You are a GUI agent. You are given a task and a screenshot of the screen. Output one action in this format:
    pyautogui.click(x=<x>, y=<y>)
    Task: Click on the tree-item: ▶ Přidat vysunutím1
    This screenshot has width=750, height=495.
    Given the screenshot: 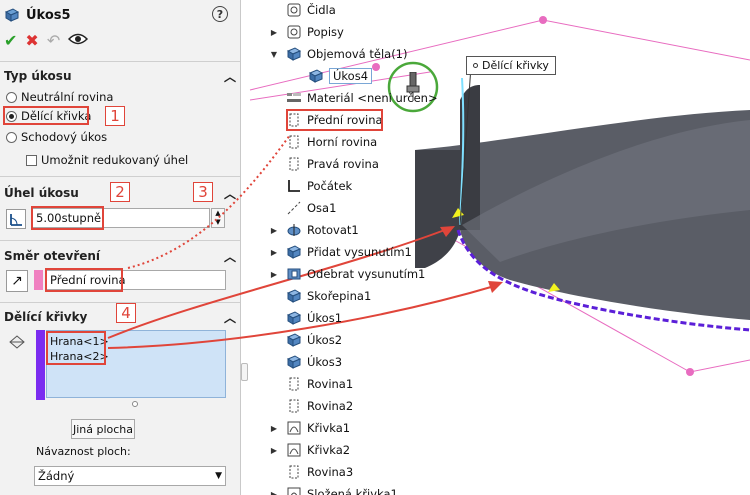 What is the action you would take?
    pyautogui.click(x=341, y=252)
    